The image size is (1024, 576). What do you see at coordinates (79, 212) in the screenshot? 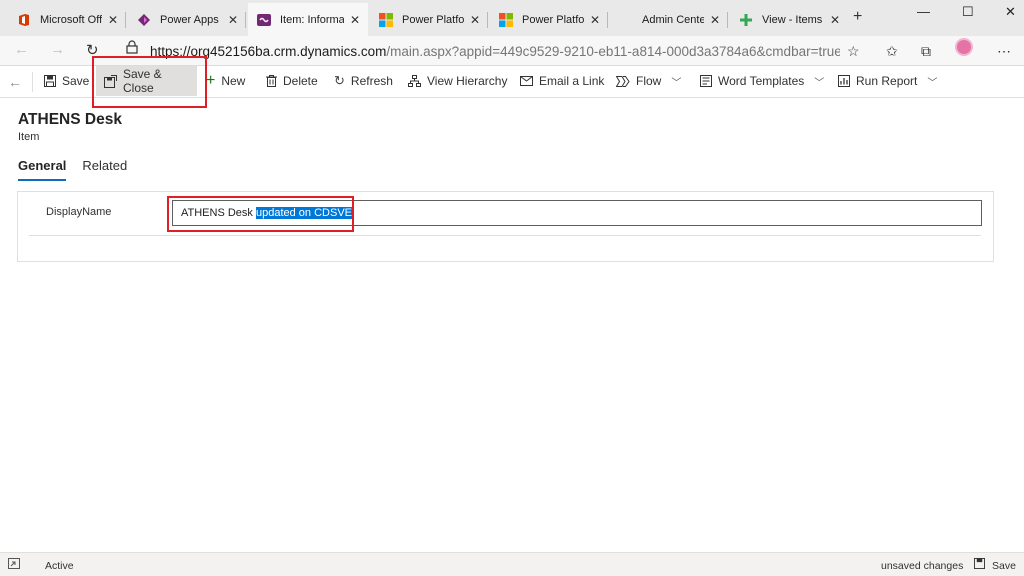
I see `displayname-label: DisplayName` at bounding box center [79, 212].